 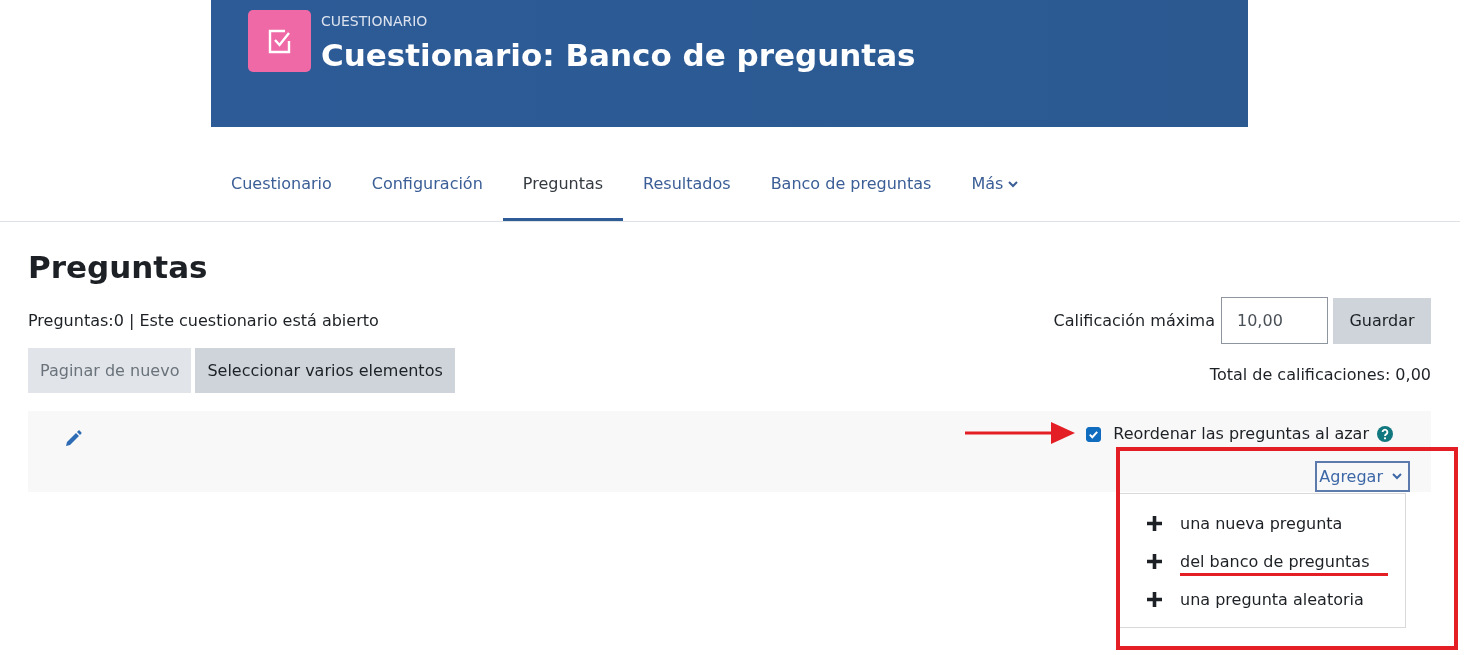 I want to click on action-button: Seleccionar varios elementos, so click(x=325, y=370).